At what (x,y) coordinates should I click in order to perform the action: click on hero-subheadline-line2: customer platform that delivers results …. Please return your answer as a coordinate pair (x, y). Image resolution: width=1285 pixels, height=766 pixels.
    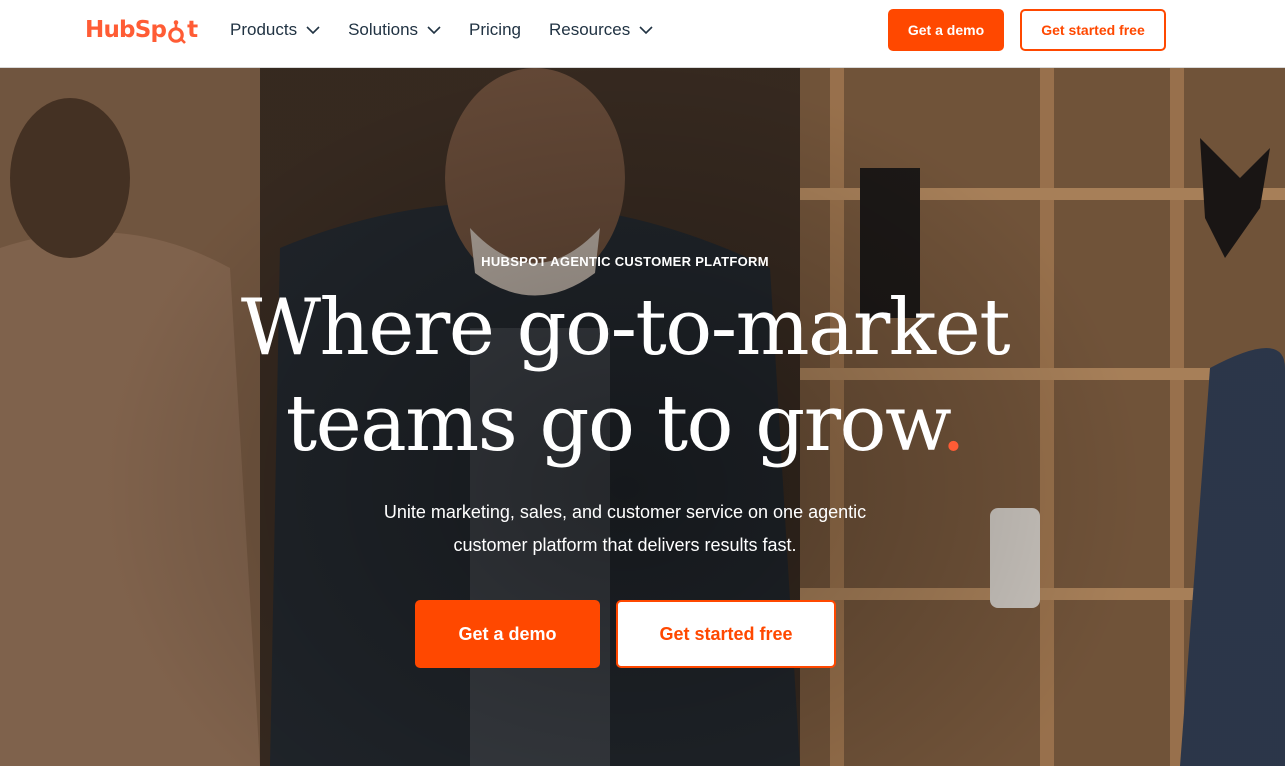
    Looking at the image, I should click on (625, 545).